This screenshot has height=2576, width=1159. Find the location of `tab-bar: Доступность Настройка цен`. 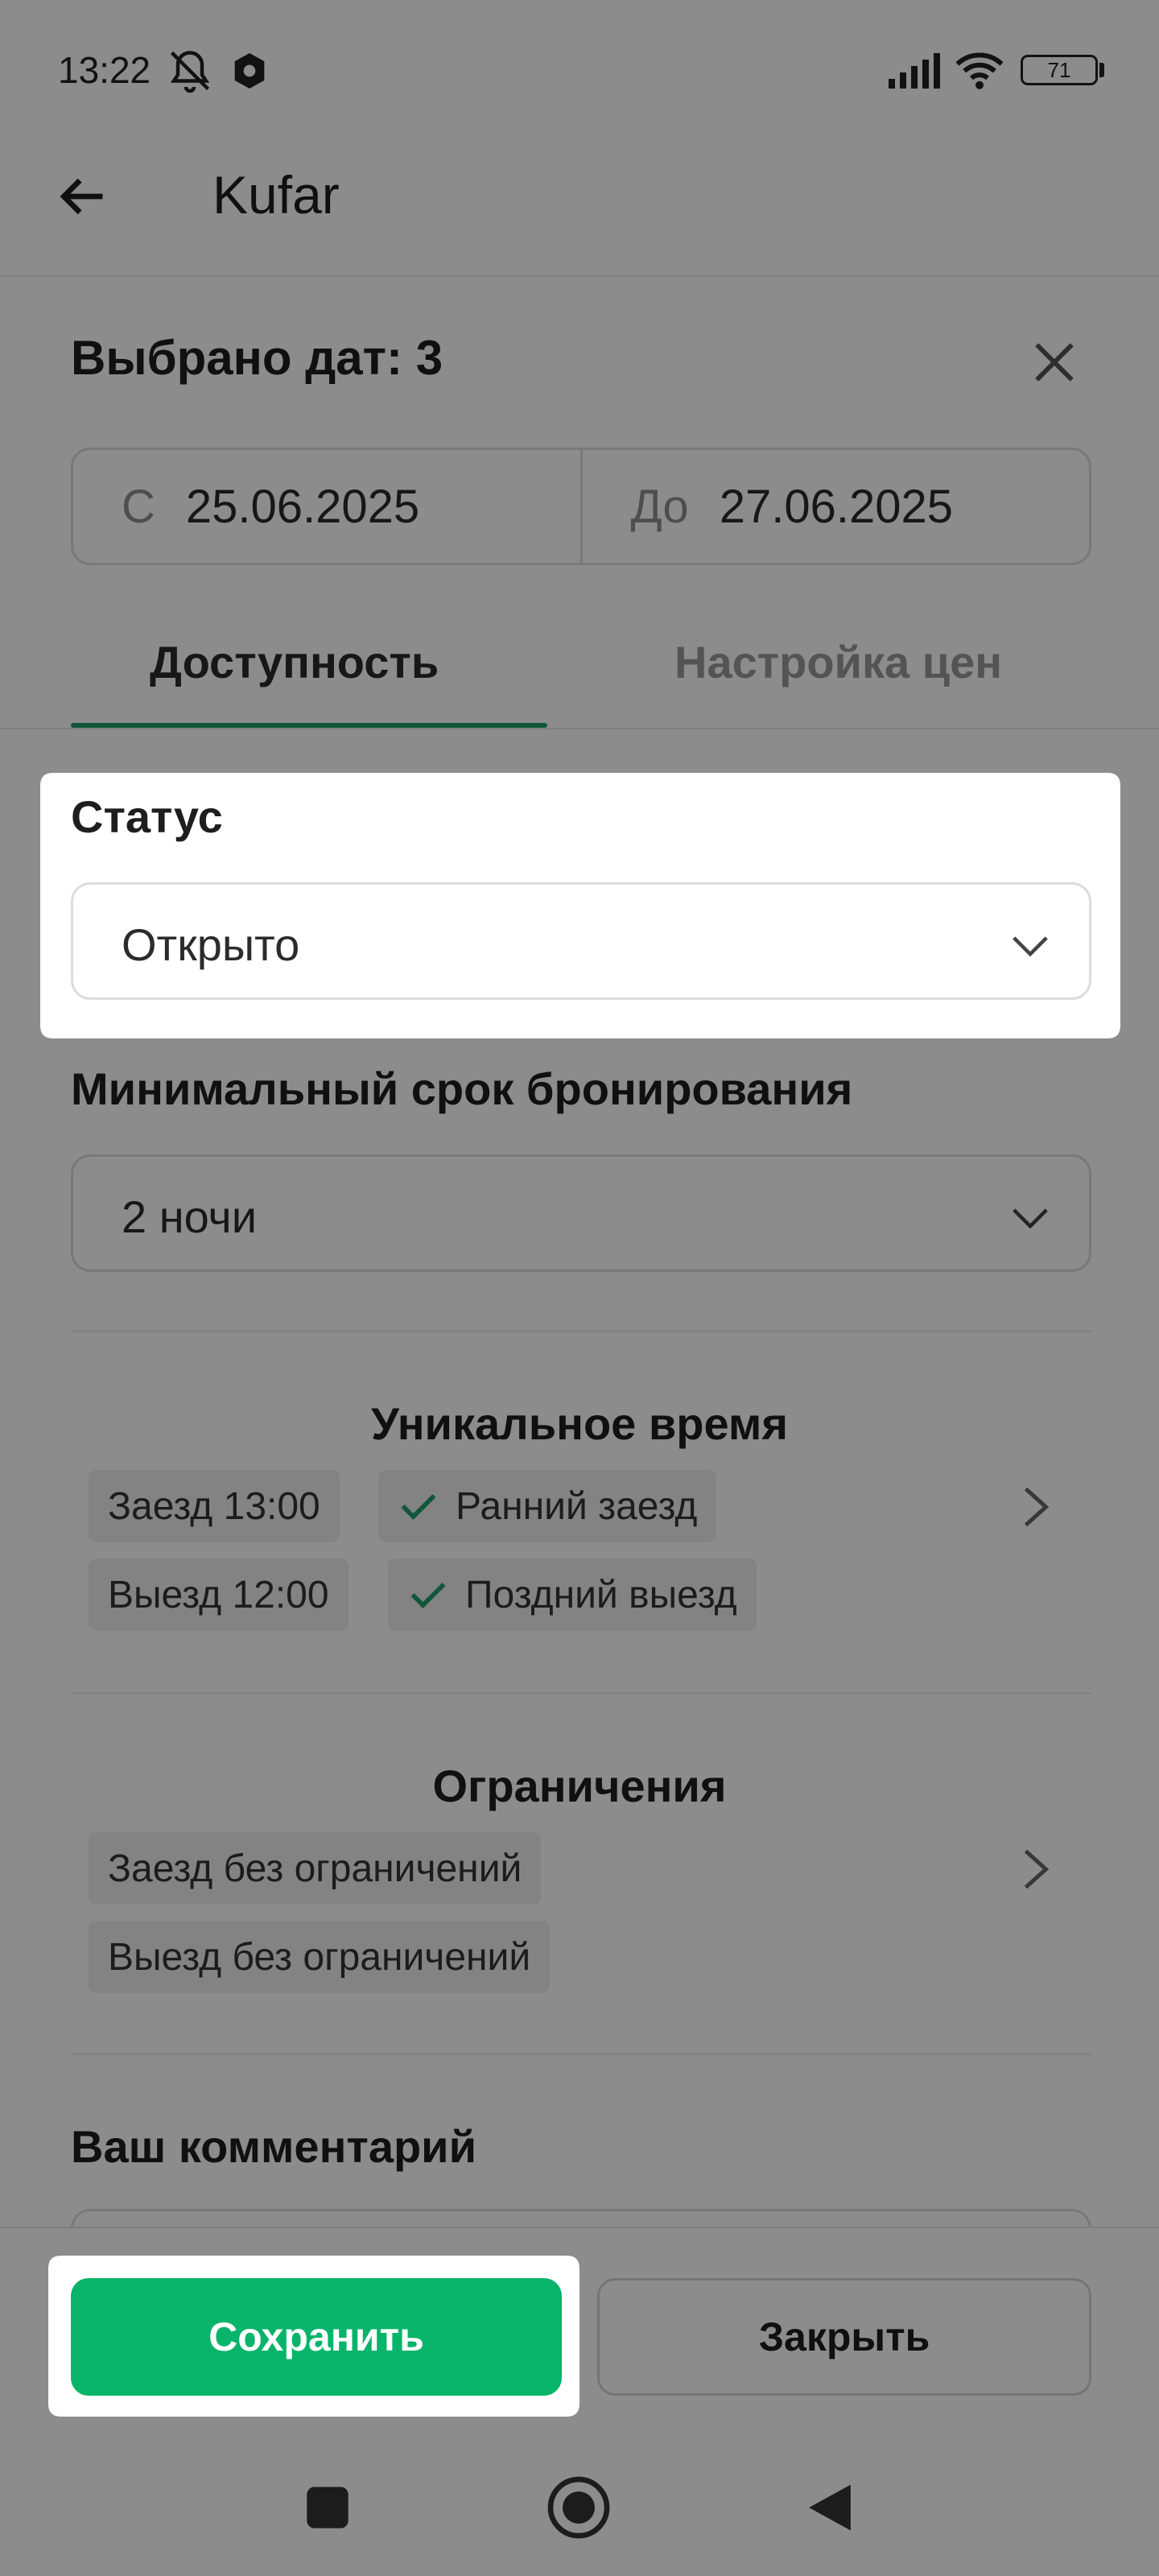

tab-bar: Доступность Настройка цен is located at coordinates (579, 671).